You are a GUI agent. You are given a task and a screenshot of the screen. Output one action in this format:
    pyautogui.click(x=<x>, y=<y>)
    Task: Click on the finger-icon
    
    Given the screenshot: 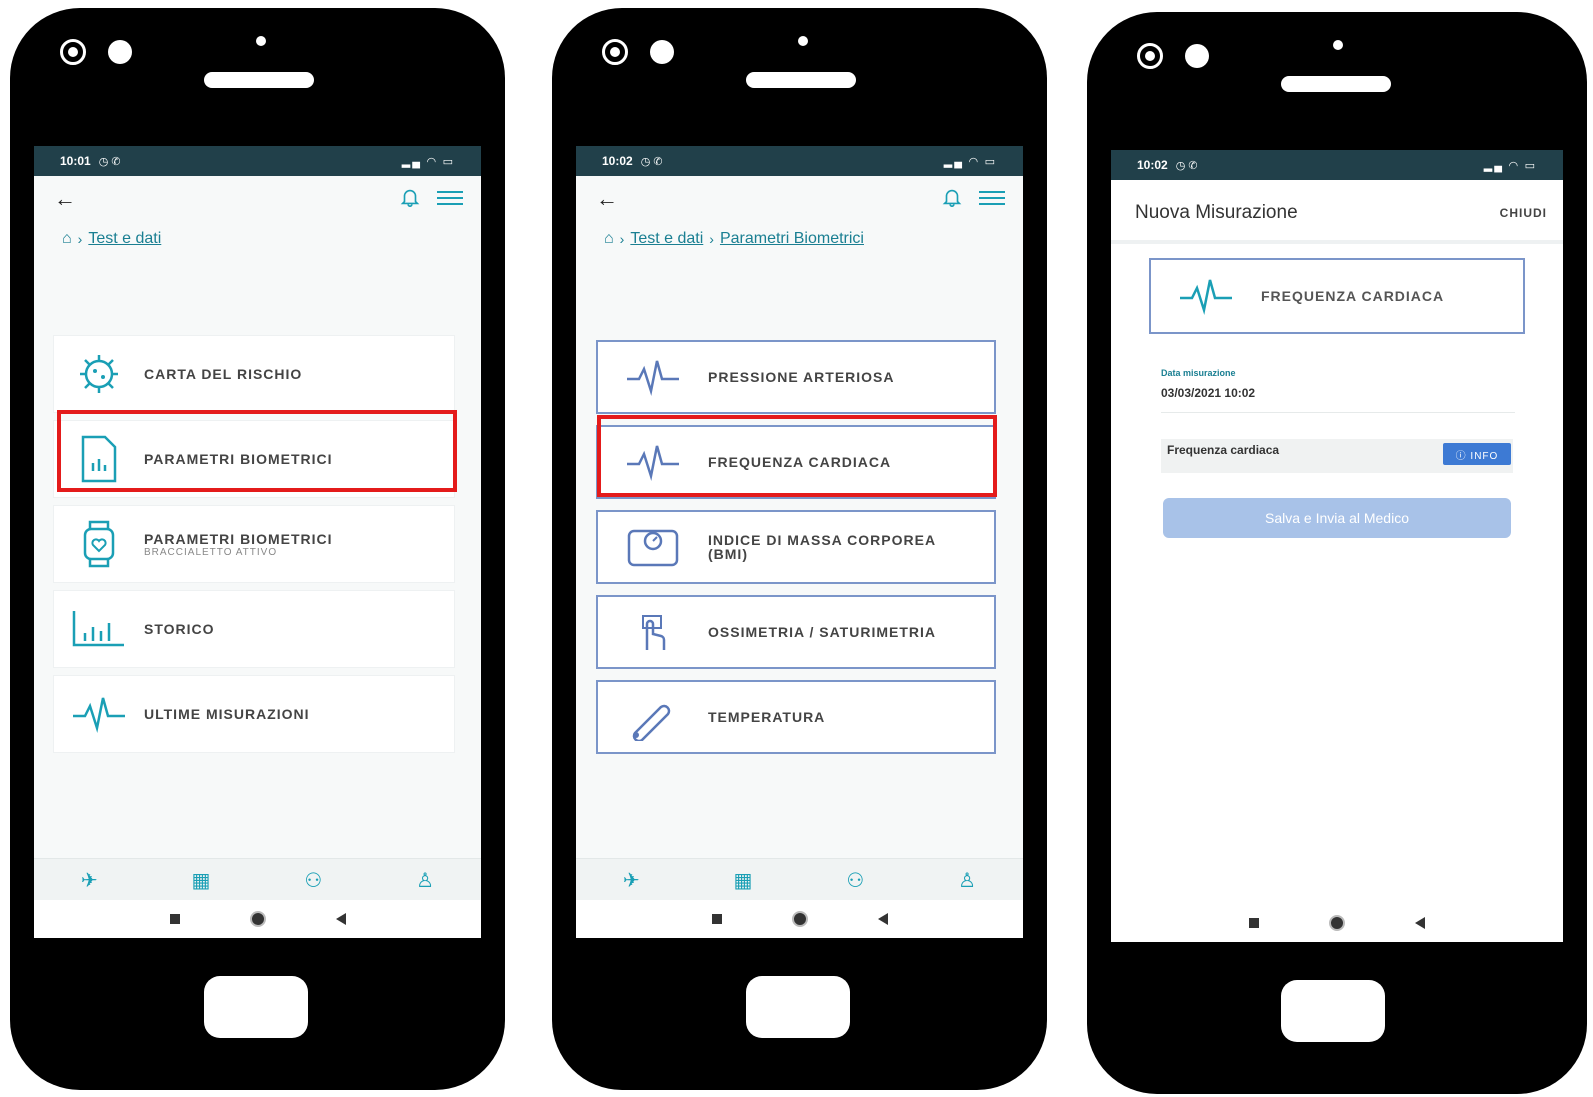 What is the action you would take?
    pyautogui.click(x=654, y=632)
    